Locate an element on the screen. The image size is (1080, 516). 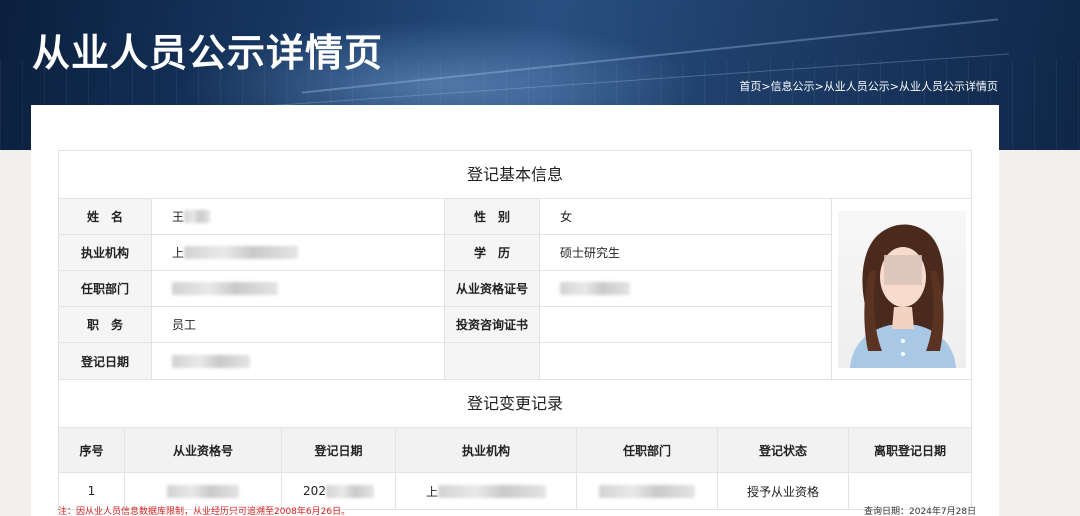
row-institution: 上 is located at coordinates (486, 491).